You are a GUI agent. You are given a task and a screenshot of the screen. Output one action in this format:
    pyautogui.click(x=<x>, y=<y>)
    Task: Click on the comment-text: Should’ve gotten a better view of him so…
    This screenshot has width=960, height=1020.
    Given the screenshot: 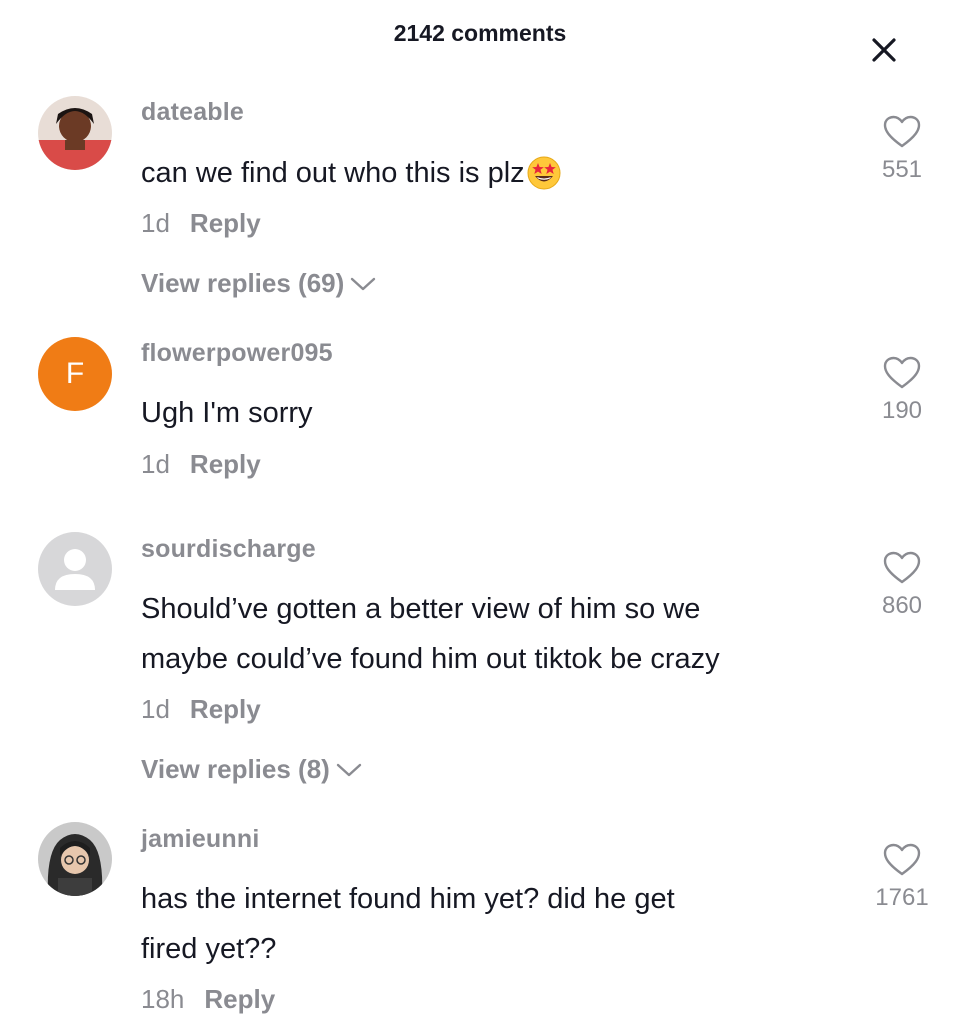 What is the action you would take?
    pyautogui.click(x=491, y=634)
    